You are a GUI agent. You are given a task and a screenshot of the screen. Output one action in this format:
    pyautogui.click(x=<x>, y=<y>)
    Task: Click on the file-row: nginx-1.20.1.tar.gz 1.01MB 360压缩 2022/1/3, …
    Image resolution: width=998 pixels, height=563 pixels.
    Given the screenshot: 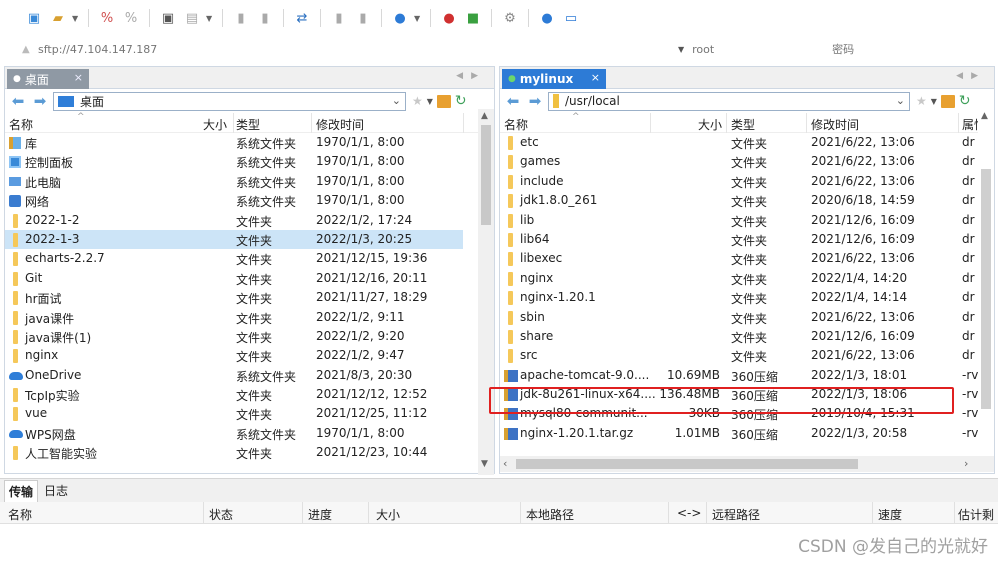 What is the action you would take?
    pyautogui.click(x=739, y=433)
    